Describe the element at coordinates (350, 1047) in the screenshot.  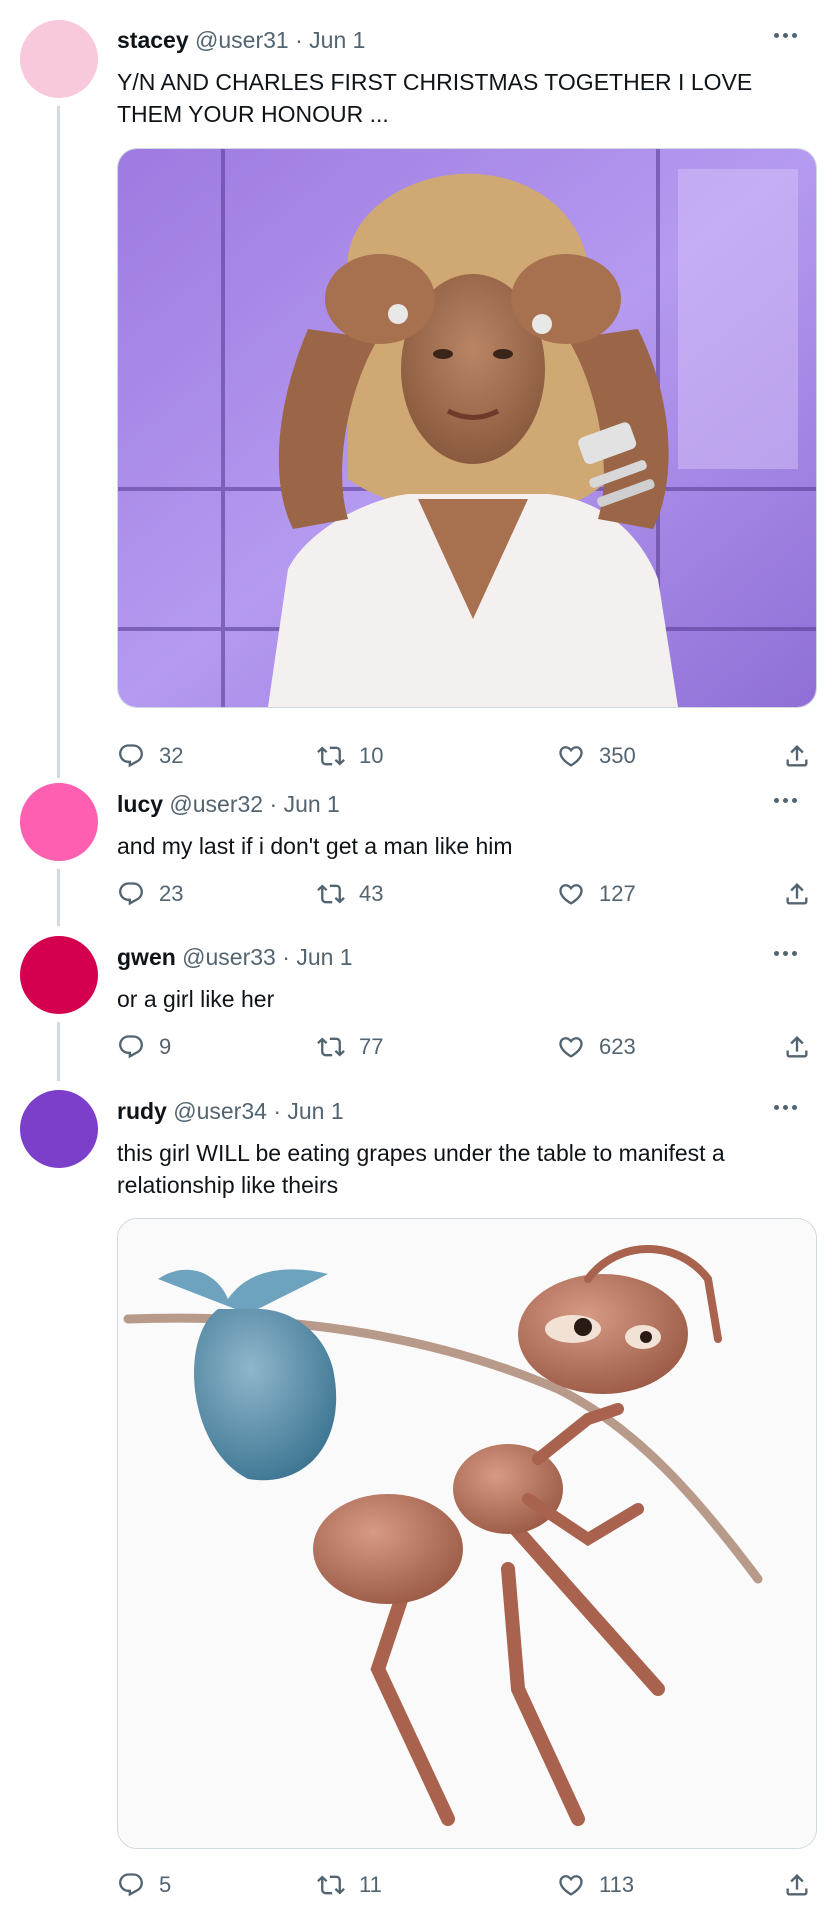
I see `retweet-button: 77` at that location.